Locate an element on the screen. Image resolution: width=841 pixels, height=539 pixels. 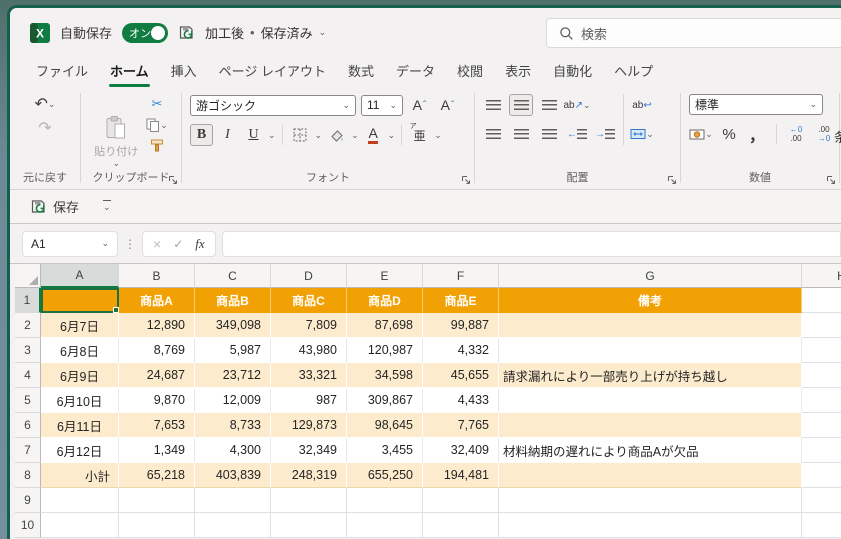
cell-A3: 6月8日 is located at coordinates (80, 350).